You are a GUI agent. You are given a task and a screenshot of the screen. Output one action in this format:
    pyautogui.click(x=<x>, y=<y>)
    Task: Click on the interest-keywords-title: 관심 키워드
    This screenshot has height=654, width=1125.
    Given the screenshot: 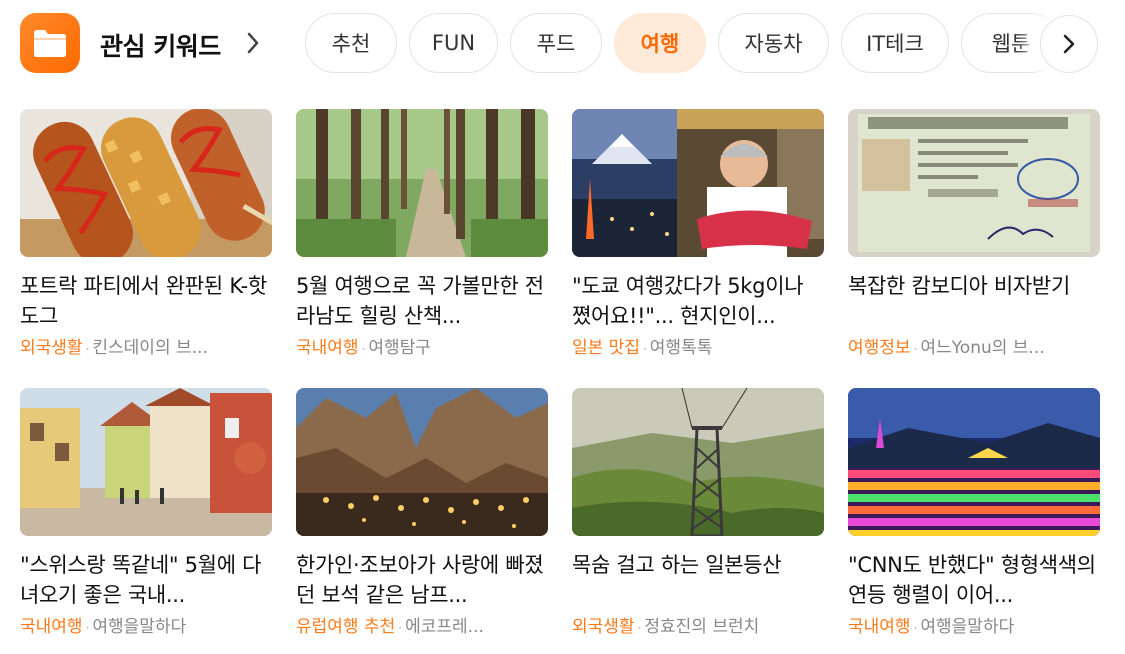 What is the action you would take?
    pyautogui.click(x=160, y=45)
    